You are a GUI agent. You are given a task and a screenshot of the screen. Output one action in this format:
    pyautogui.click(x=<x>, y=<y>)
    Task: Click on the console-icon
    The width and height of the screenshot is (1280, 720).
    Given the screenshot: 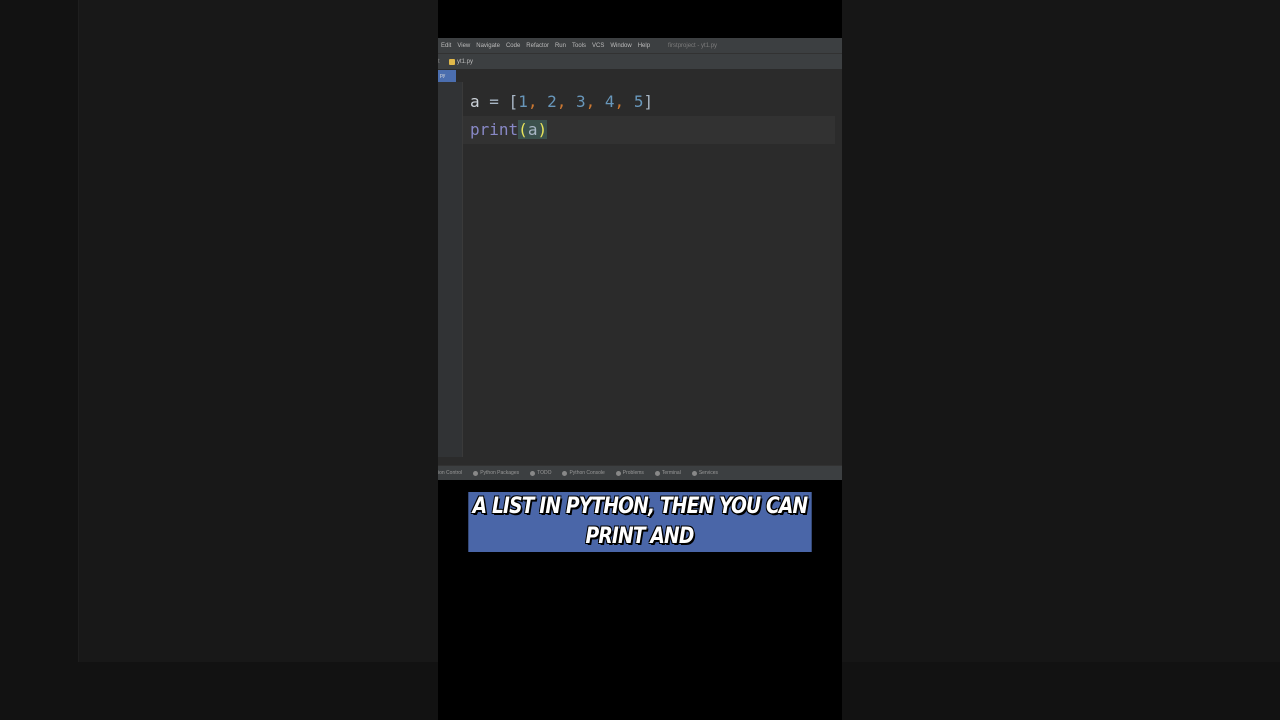 What is the action you would take?
    pyautogui.click(x=565, y=473)
    